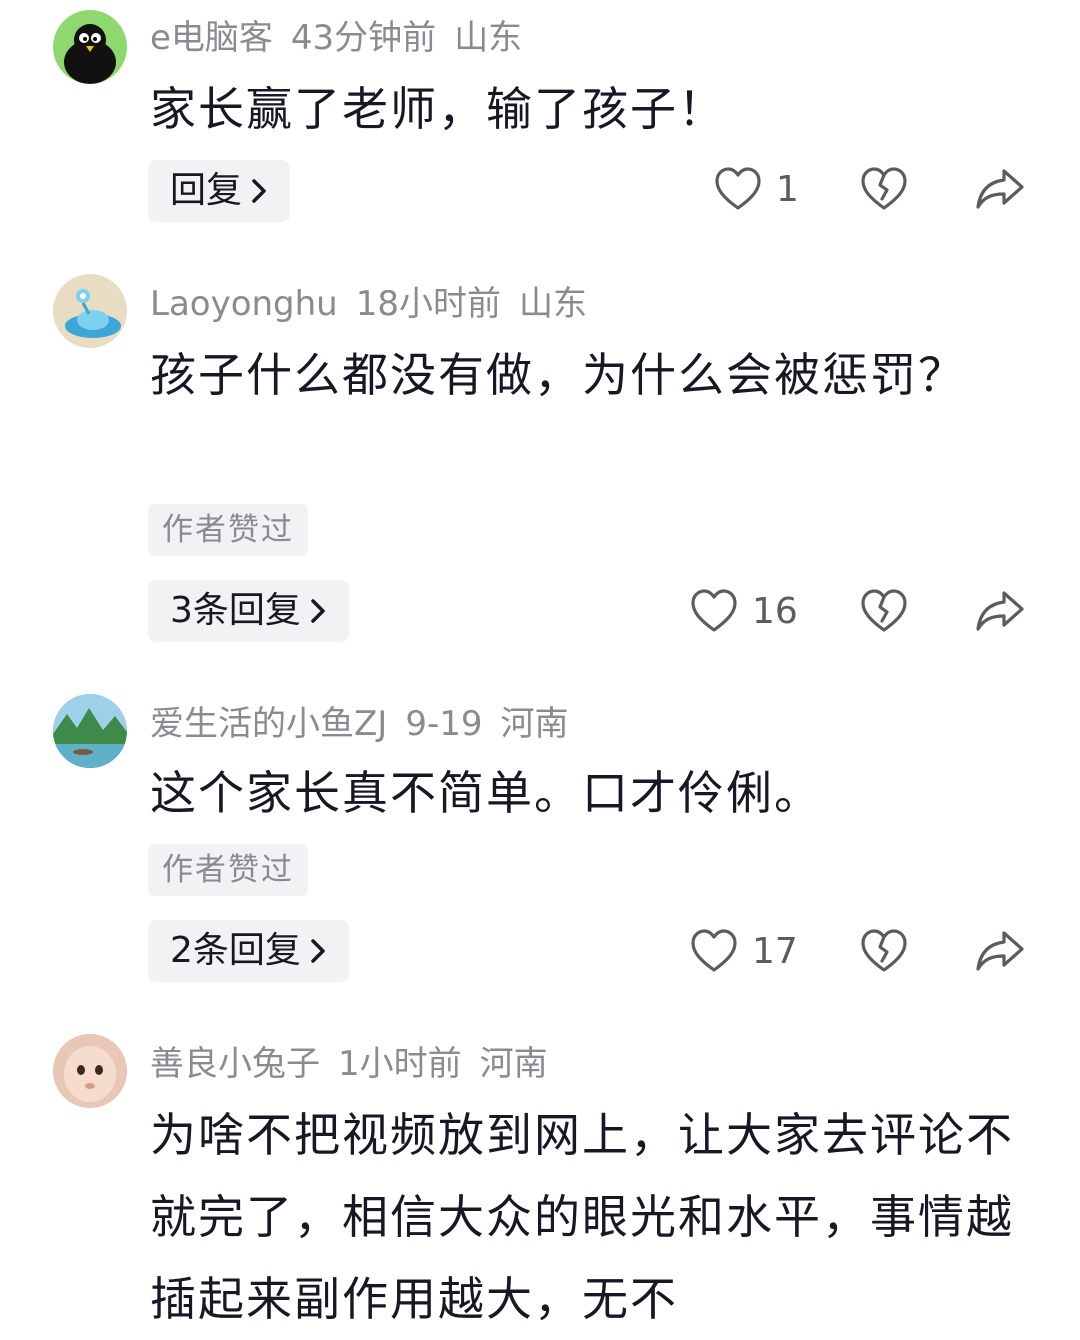 The image size is (1080, 1340). What do you see at coordinates (744, 611) in the screenshot?
I see `like-button: 16` at bounding box center [744, 611].